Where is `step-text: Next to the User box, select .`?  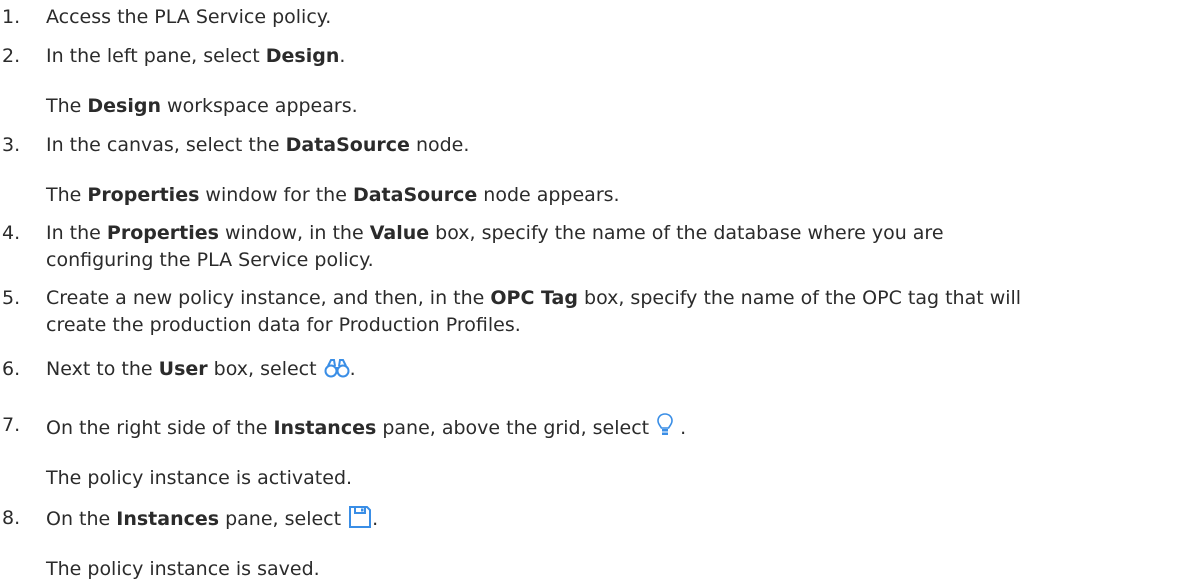 step-text: Next to the User box, select . is located at coordinates (606, 371).